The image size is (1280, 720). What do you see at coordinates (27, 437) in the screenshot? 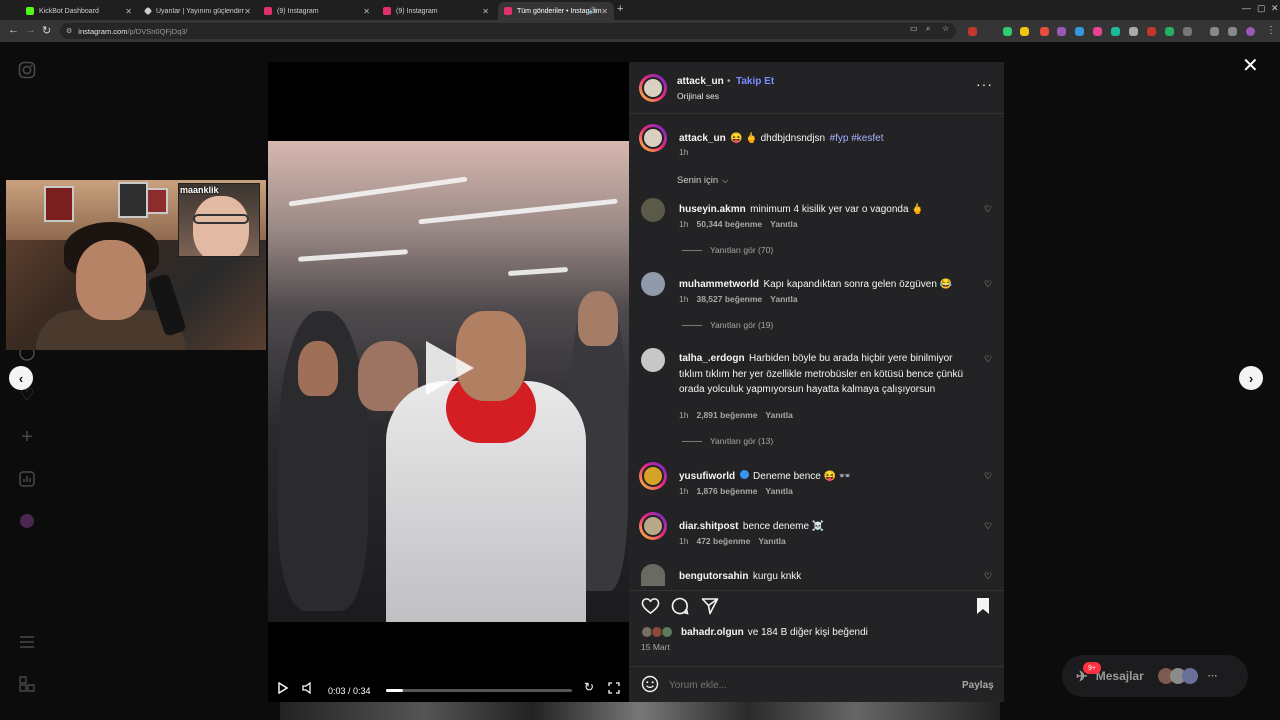
I see `create-plus-icon: +` at bounding box center [27, 437].